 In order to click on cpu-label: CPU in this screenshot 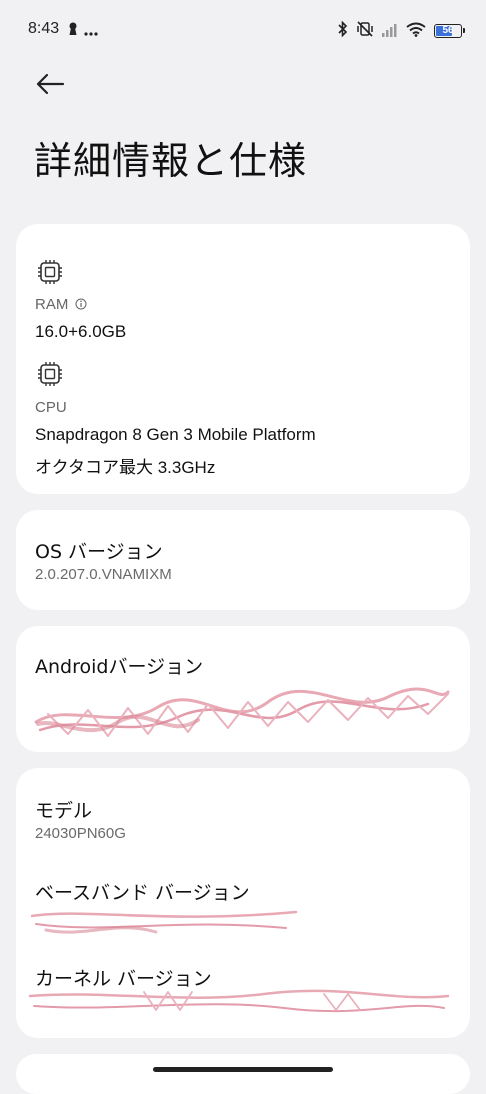, I will do `click(51, 407)`.